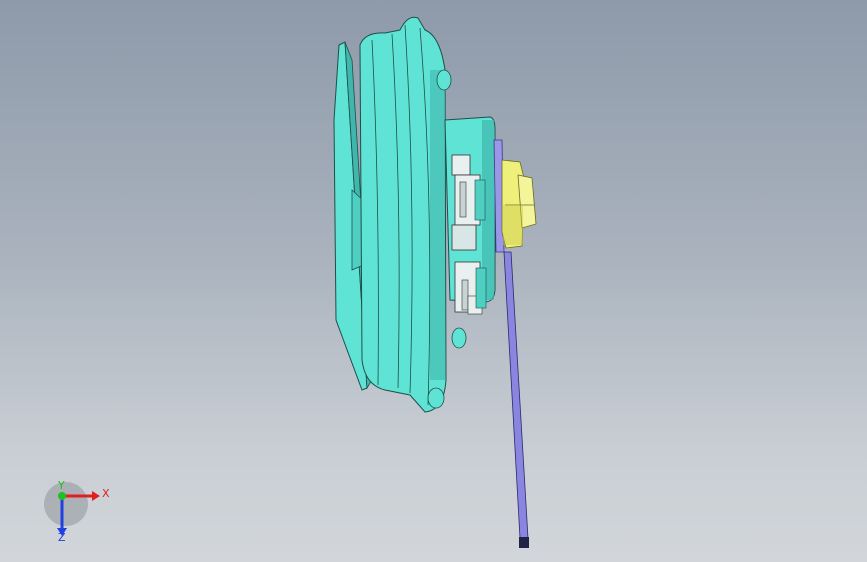 Image resolution: width=867 pixels, height=562 pixels. What do you see at coordinates (444, 80) in the screenshot?
I see `top-boss` at bounding box center [444, 80].